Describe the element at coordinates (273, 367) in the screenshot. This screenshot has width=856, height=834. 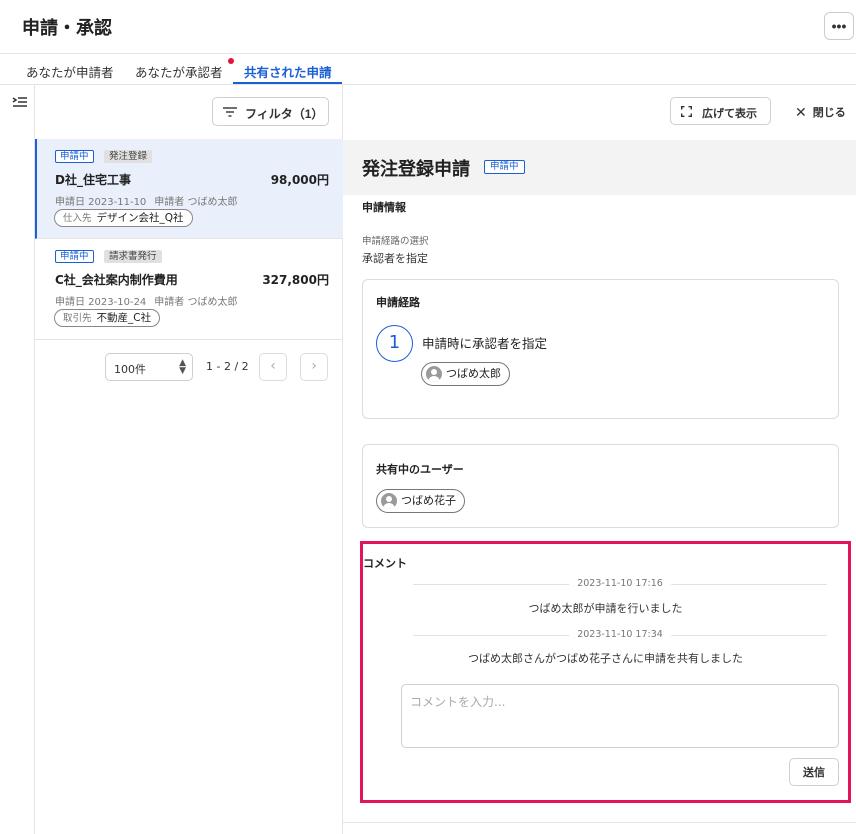
I see `prev-page-button: ‹` at that location.